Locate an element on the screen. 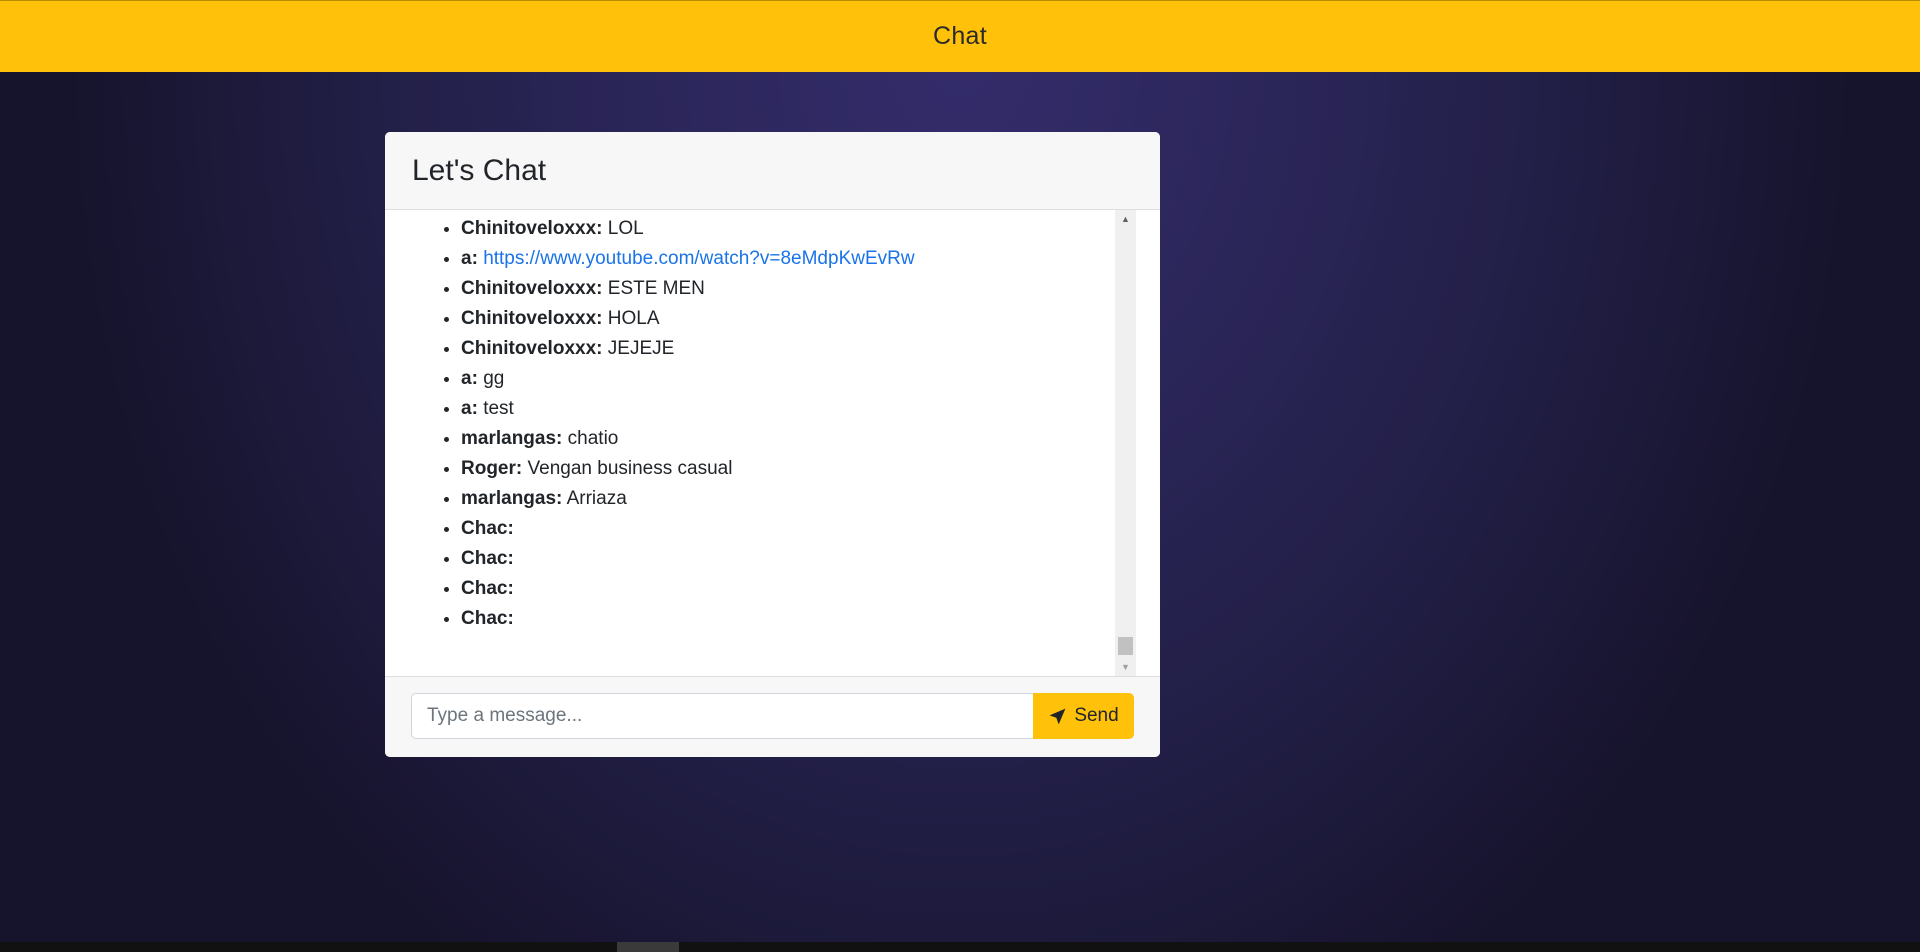  chat-card-header: Let's Chat is located at coordinates (772, 171).